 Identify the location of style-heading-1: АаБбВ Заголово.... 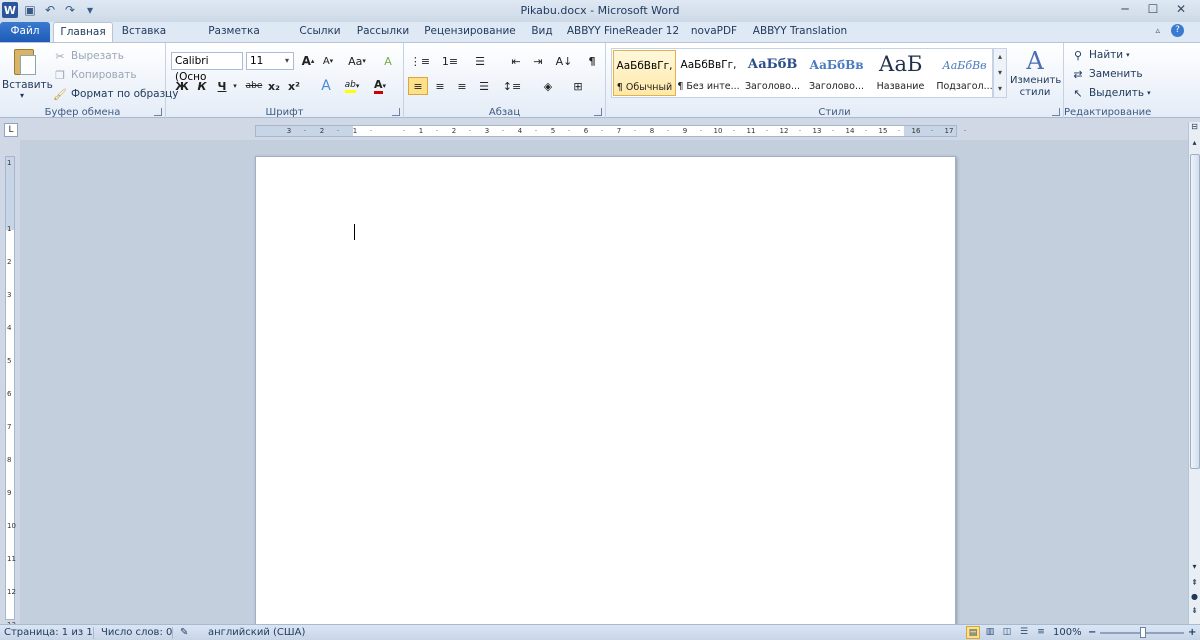
(772, 73).